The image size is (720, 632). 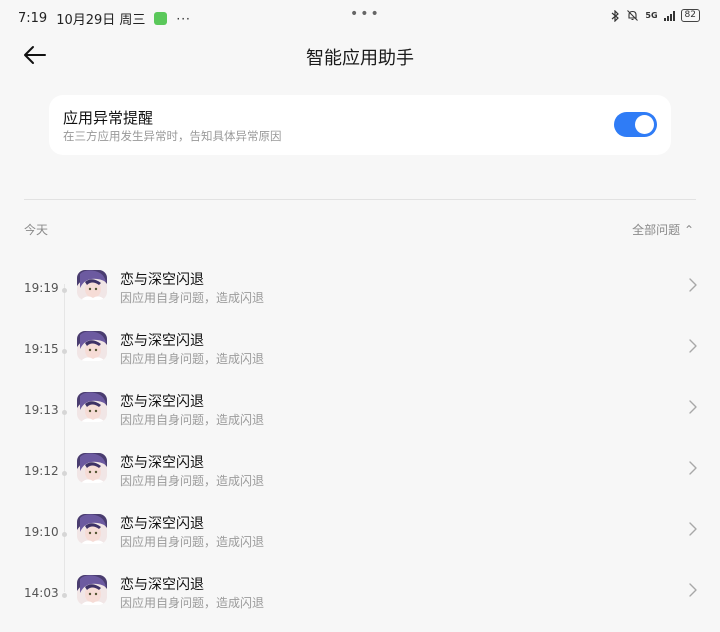 What do you see at coordinates (41, 410) in the screenshot?
I see `event-time: 19:13` at bounding box center [41, 410].